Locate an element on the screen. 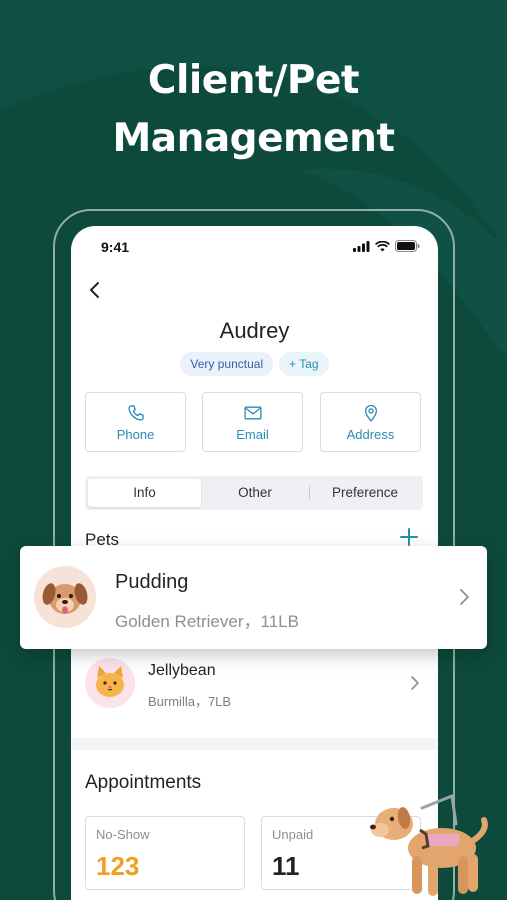  no-show-stat-card: No-Show 123 is located at coordinates (165, 853).